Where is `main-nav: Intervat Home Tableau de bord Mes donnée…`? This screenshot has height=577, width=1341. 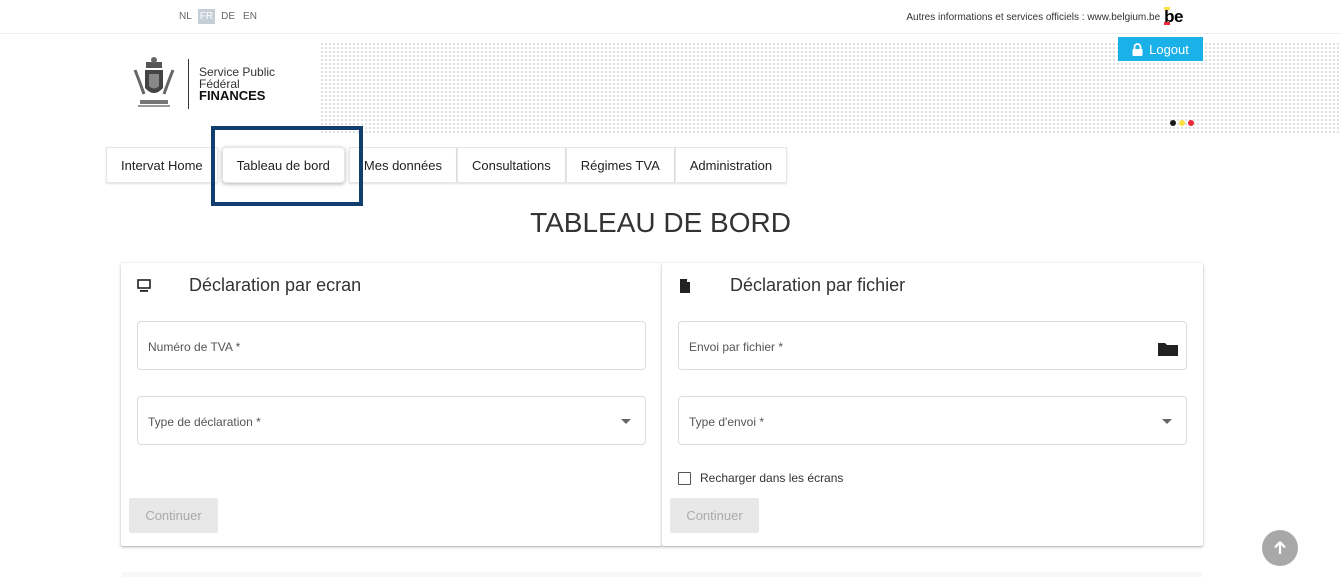
main-nav: Intervat Home Tableau de bord Mes donnée… is located at coordinates (447, 165).